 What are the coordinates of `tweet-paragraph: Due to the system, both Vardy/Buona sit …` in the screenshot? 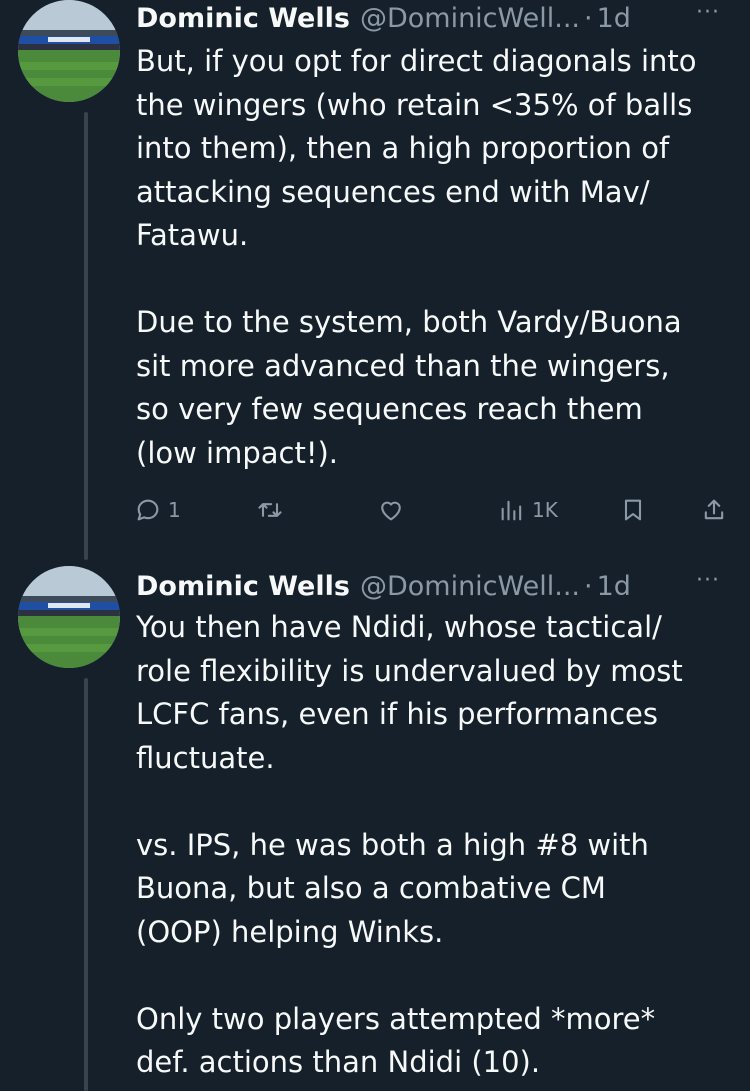 It's located at (409, 387).